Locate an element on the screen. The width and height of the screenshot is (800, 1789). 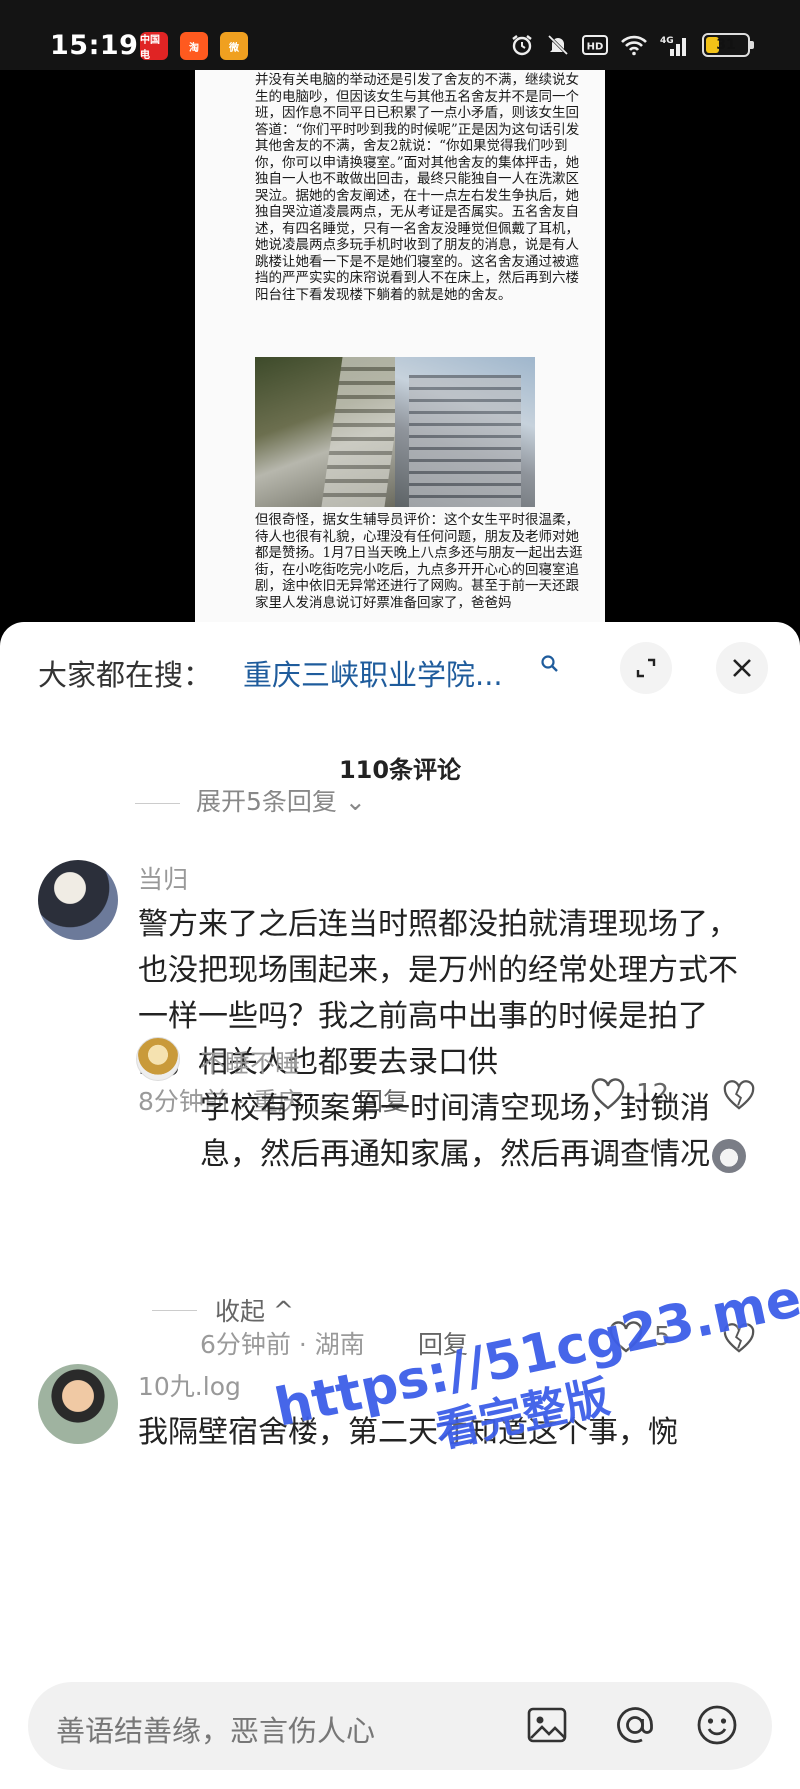
close-button is located at coordinates (742, 668).